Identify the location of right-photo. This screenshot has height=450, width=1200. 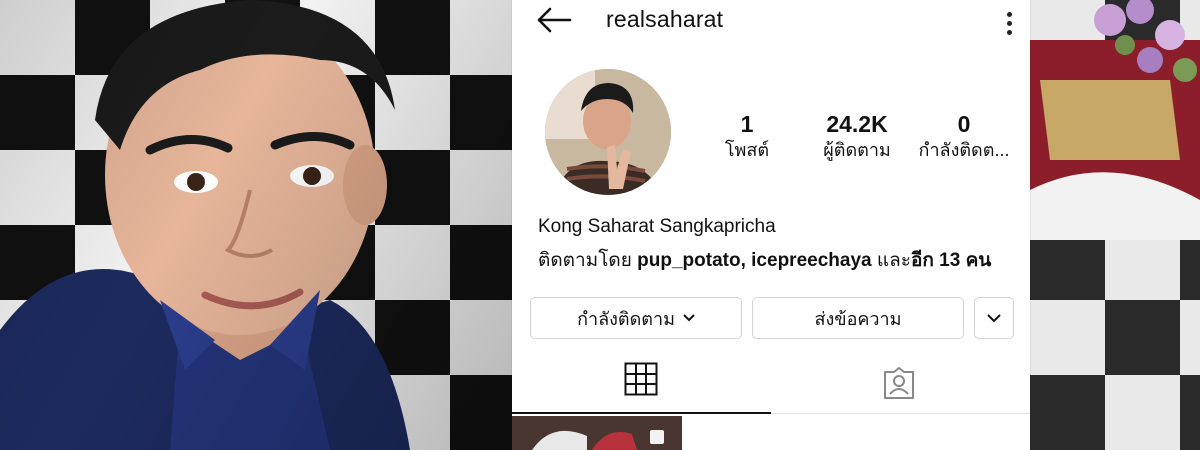
(1115, 225).